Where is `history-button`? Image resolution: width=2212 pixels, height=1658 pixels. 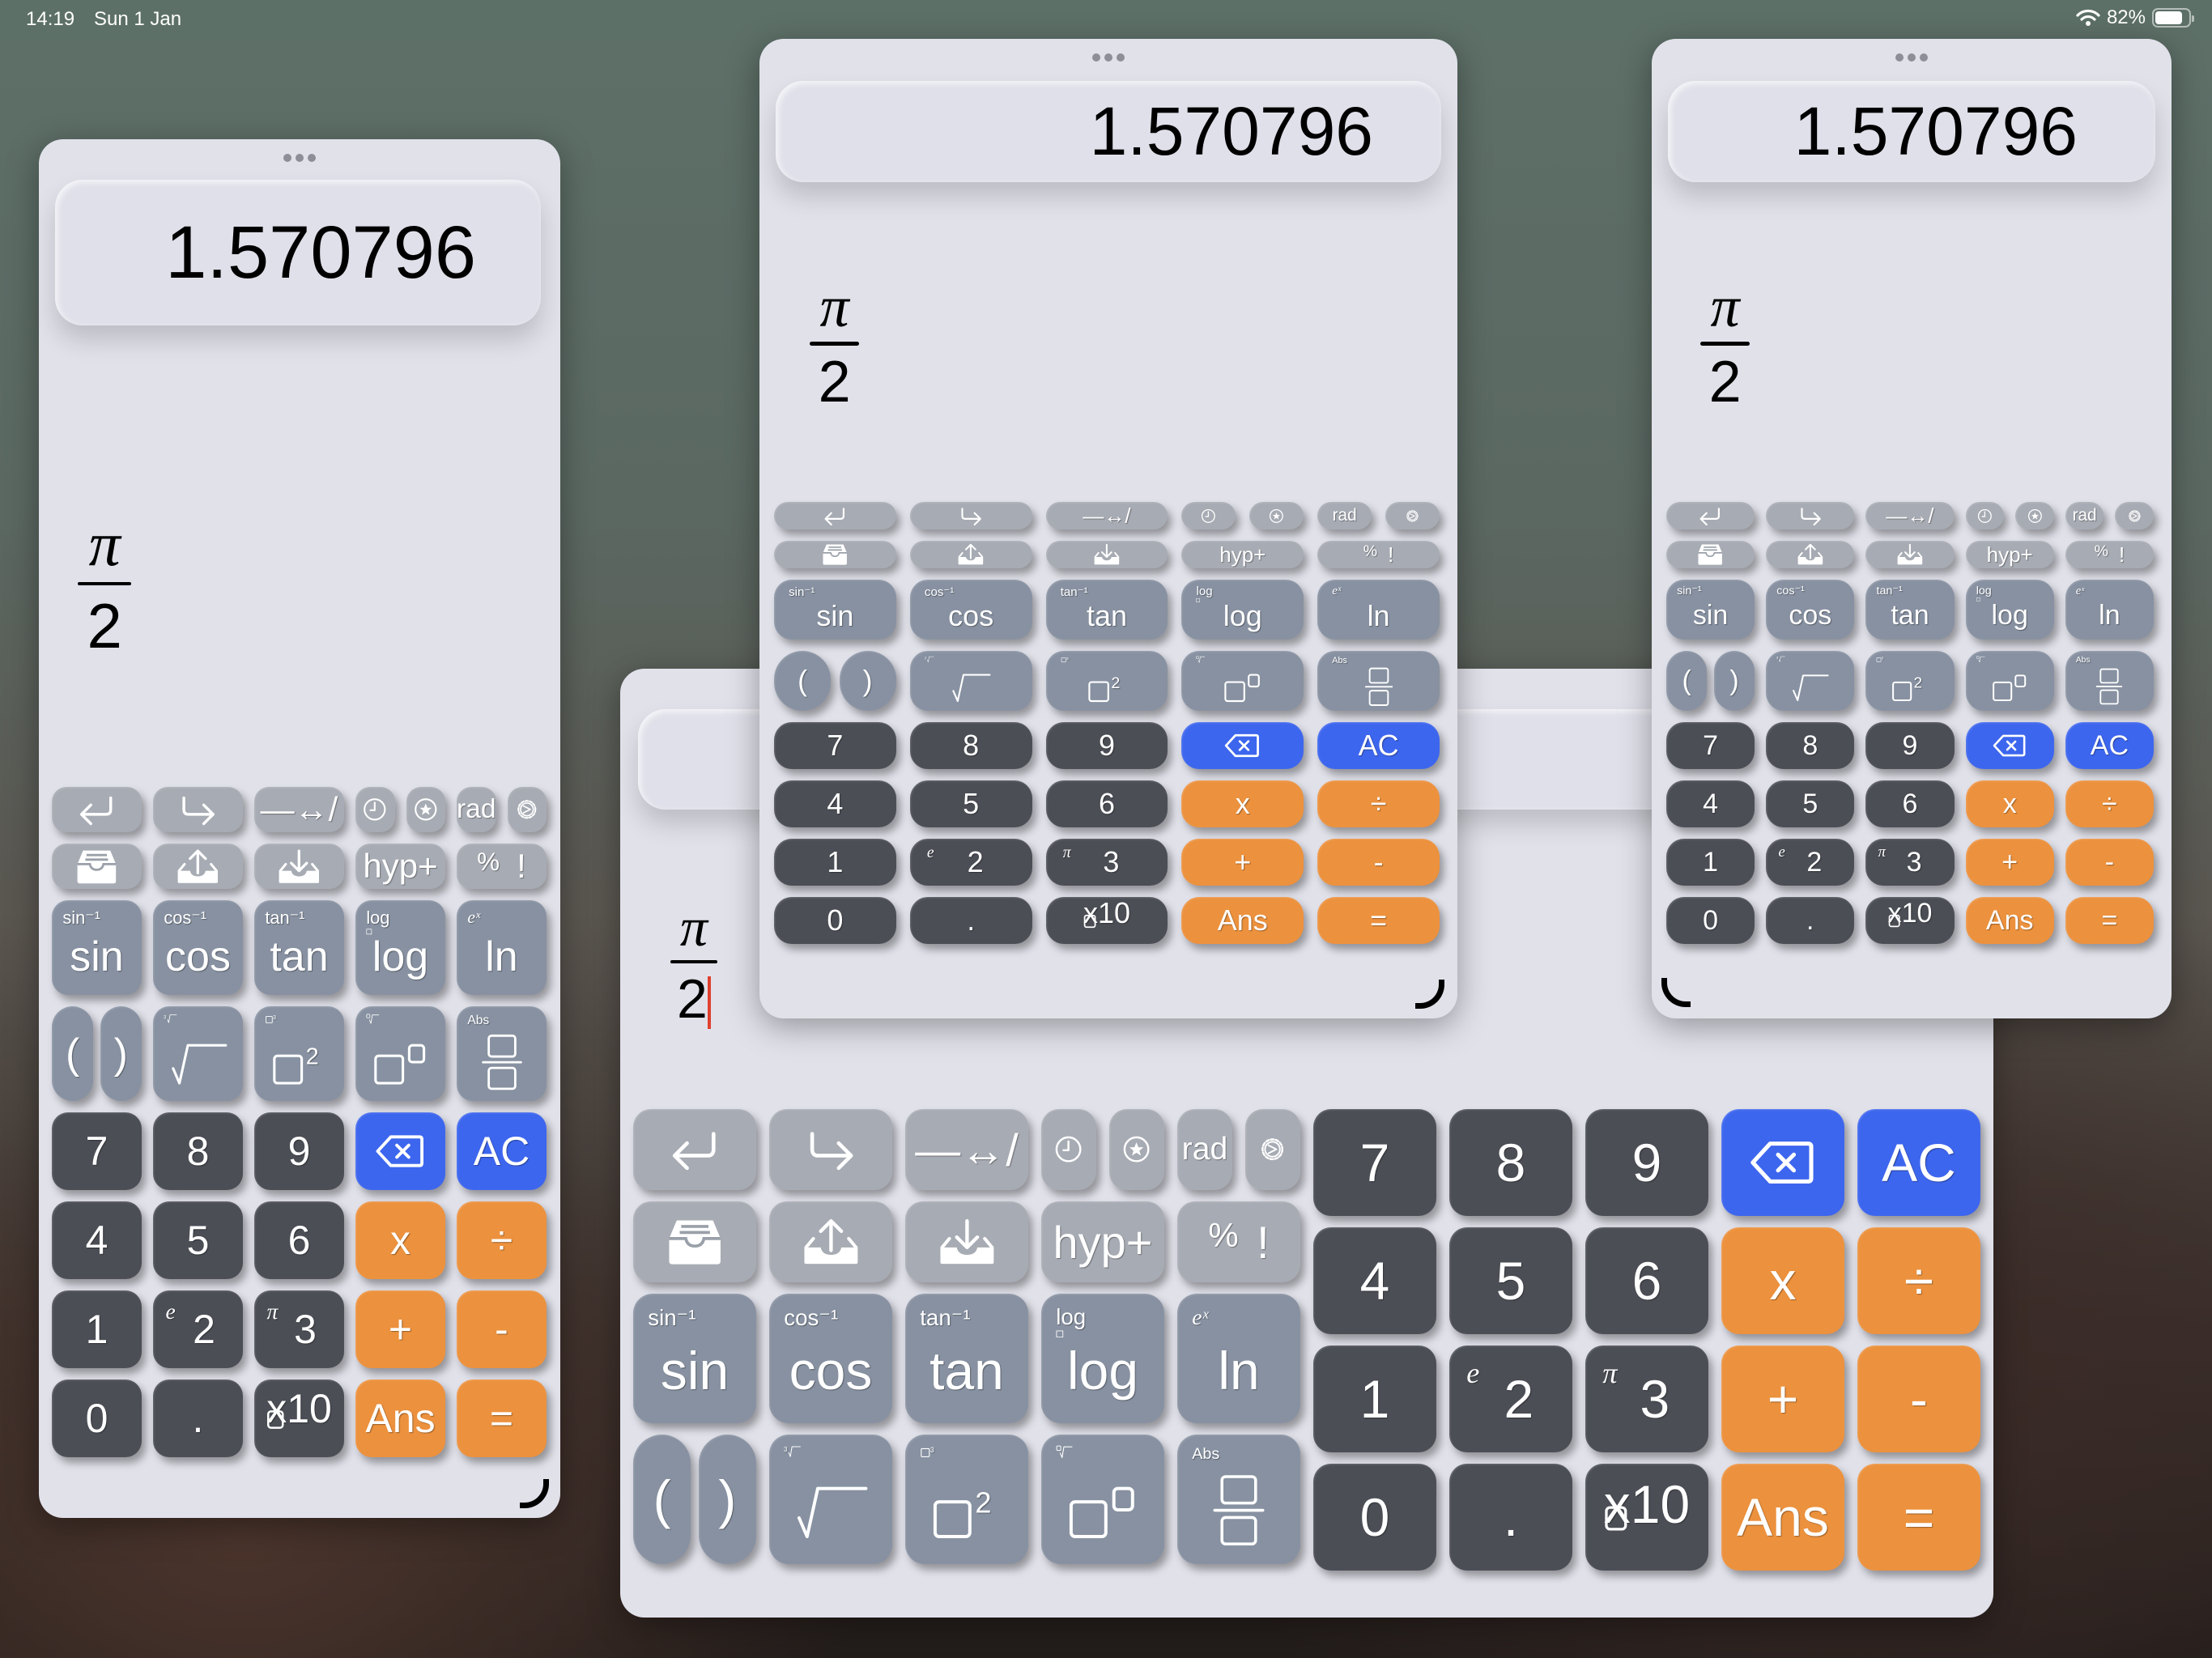
history-button is located at coordinates (1985, 515).